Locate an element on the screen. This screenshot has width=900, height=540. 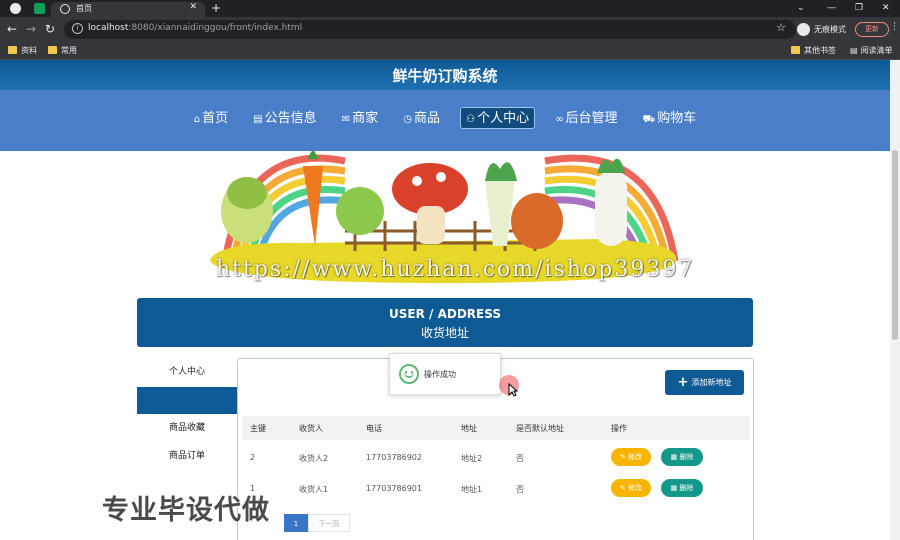
watermark-url: https://www.huzhan.com/ishop39397 is located at coordinates (455, 269).